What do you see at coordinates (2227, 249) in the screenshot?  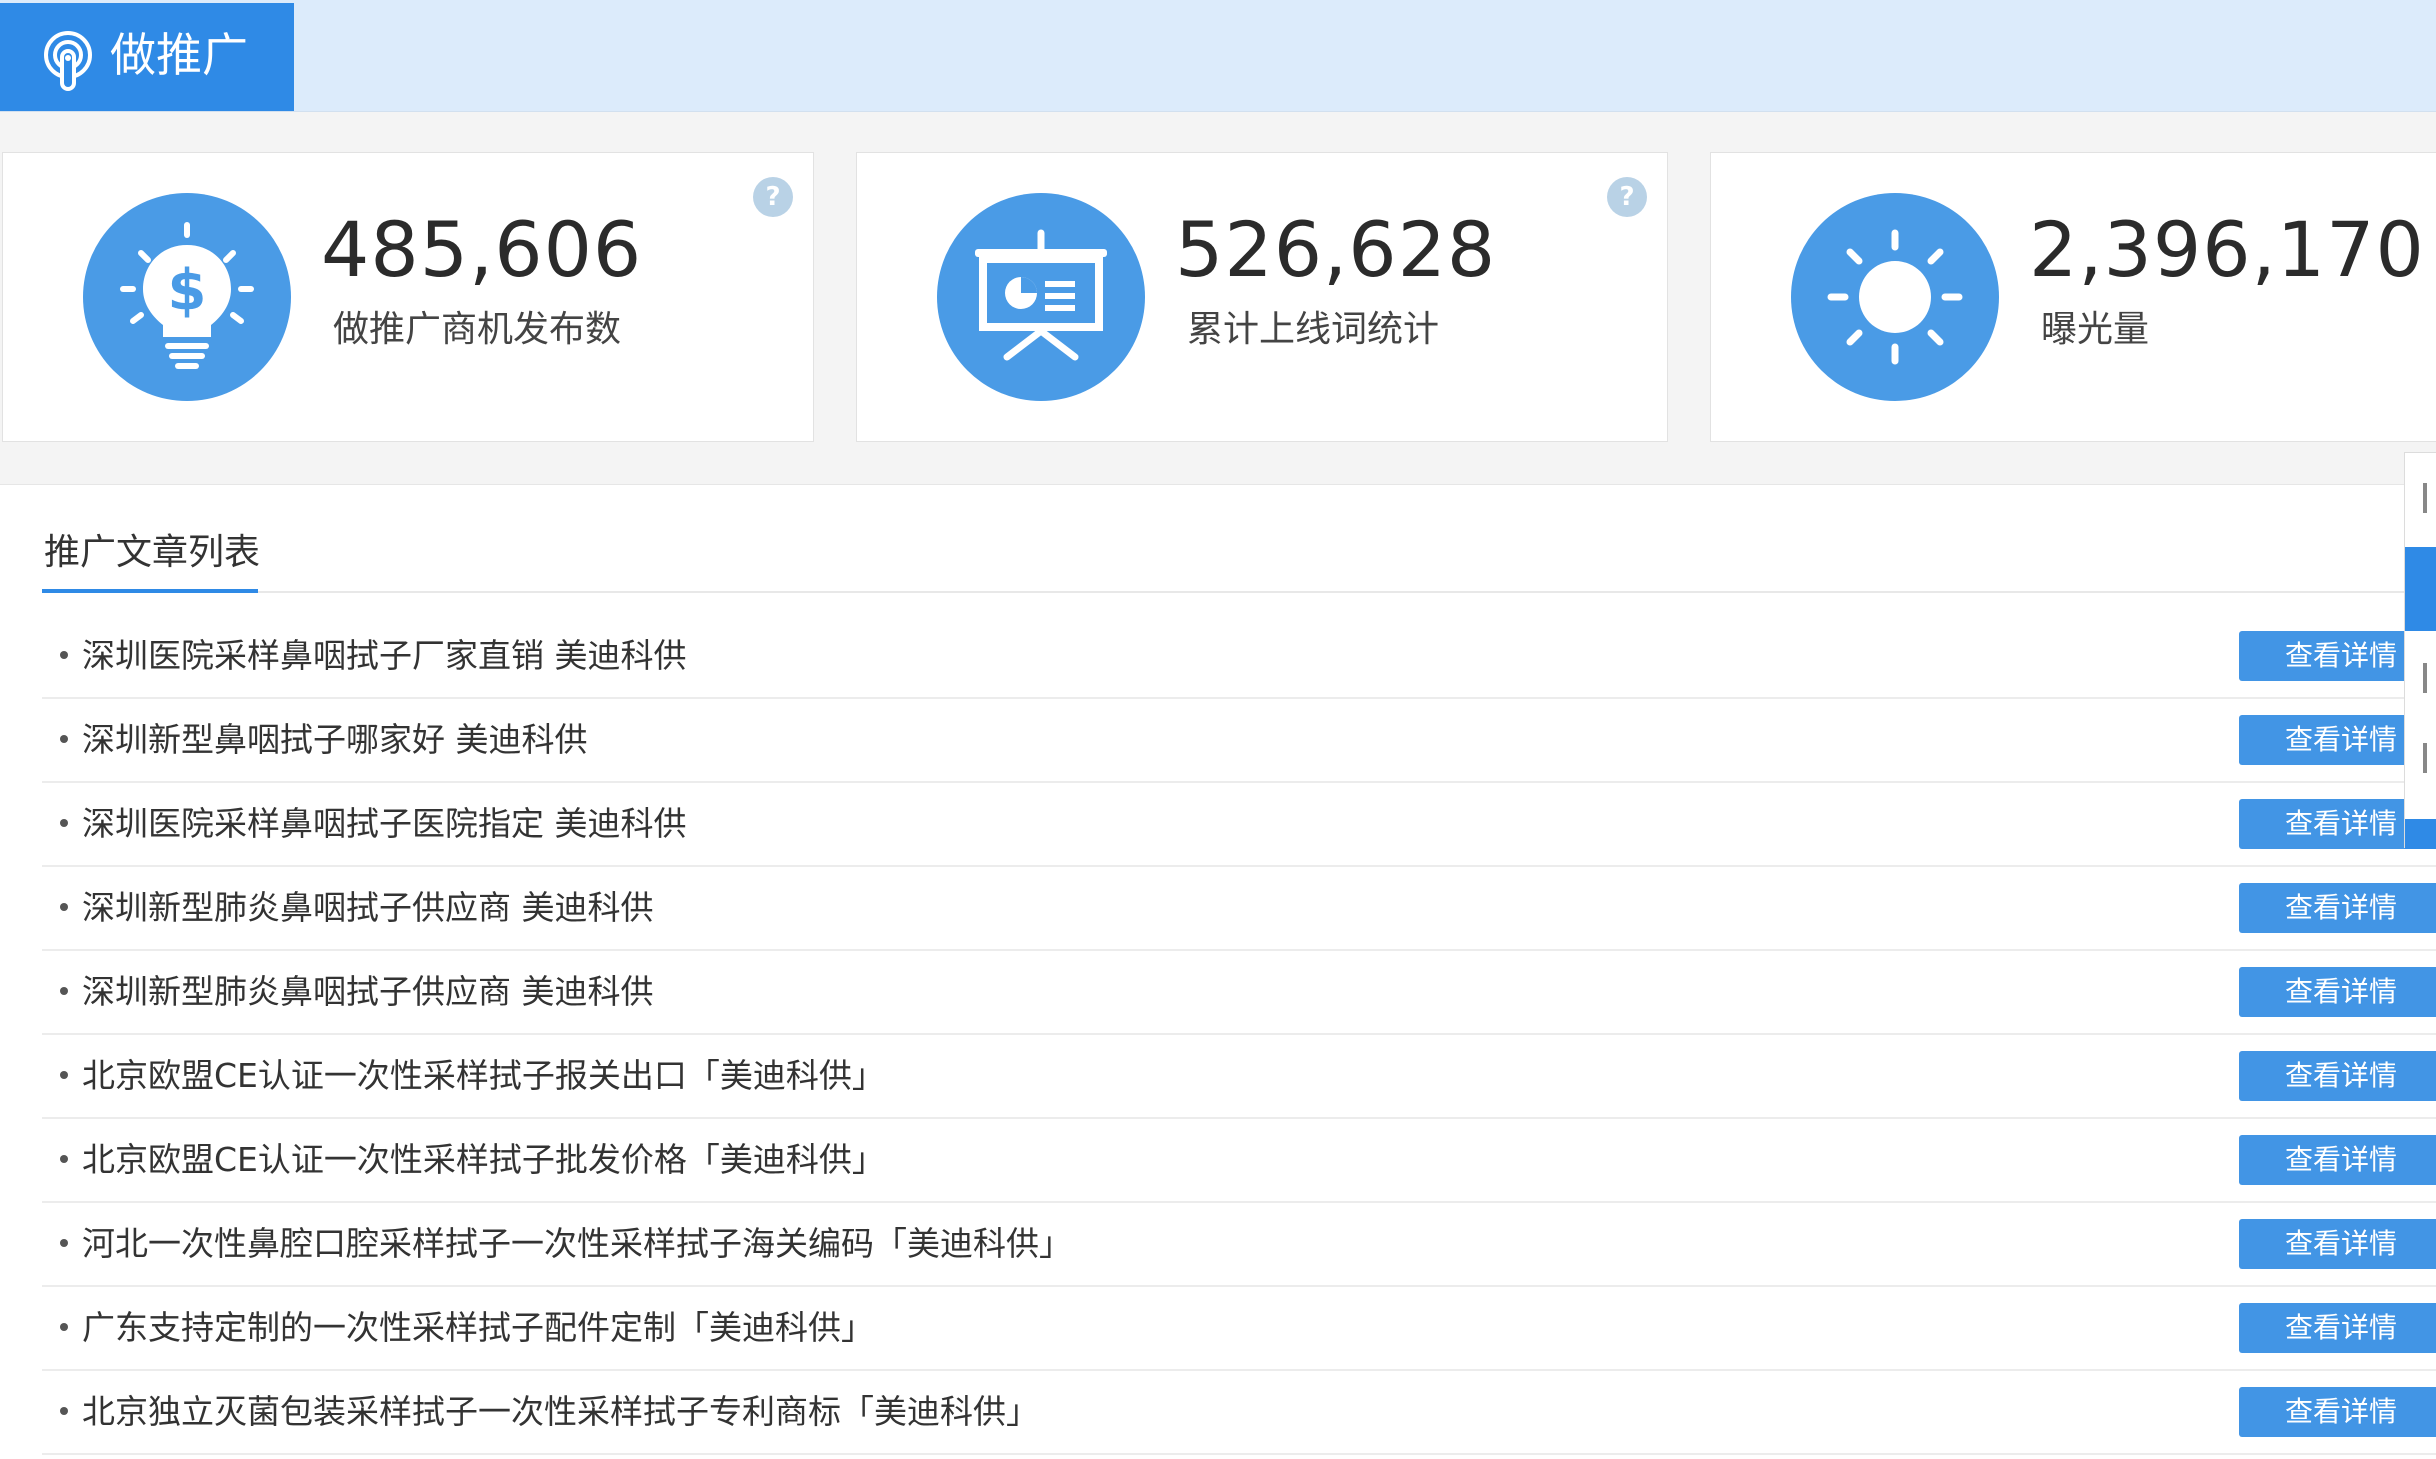 I see `stat-value: 2,396,170` at bounding box center [2227, 249].